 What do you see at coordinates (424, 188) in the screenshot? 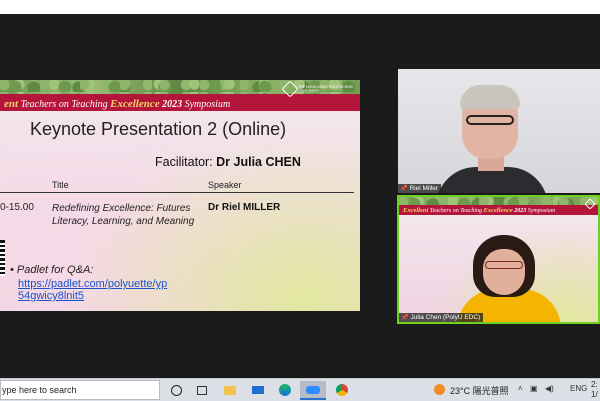
I see `participant-name: Riel Miller` at bounding box center [424, 188].